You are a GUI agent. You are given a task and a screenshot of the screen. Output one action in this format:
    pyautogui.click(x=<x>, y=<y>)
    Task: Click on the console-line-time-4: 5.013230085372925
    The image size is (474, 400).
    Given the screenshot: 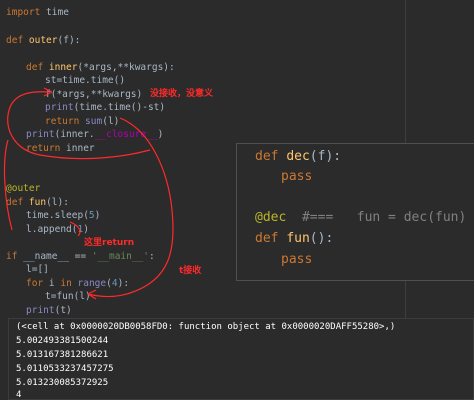 What is the action you would take?
    pyautogui.click(x=62, y=383)
    